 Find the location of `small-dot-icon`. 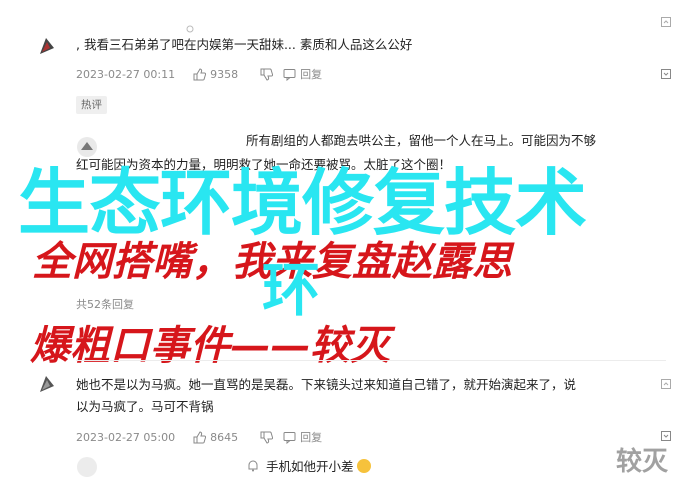

small-dot-icon is located at coordinates (190, 25).